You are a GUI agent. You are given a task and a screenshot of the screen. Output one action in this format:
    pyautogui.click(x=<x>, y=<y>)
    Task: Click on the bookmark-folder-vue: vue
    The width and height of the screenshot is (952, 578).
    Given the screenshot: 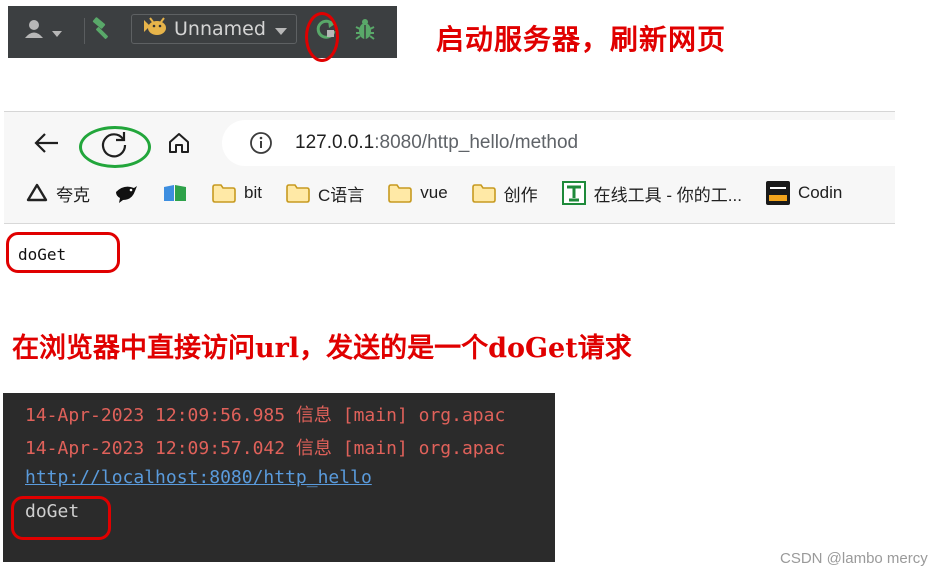 What is the action you would take?
    pyautogui.click(x=418, y=193)
    